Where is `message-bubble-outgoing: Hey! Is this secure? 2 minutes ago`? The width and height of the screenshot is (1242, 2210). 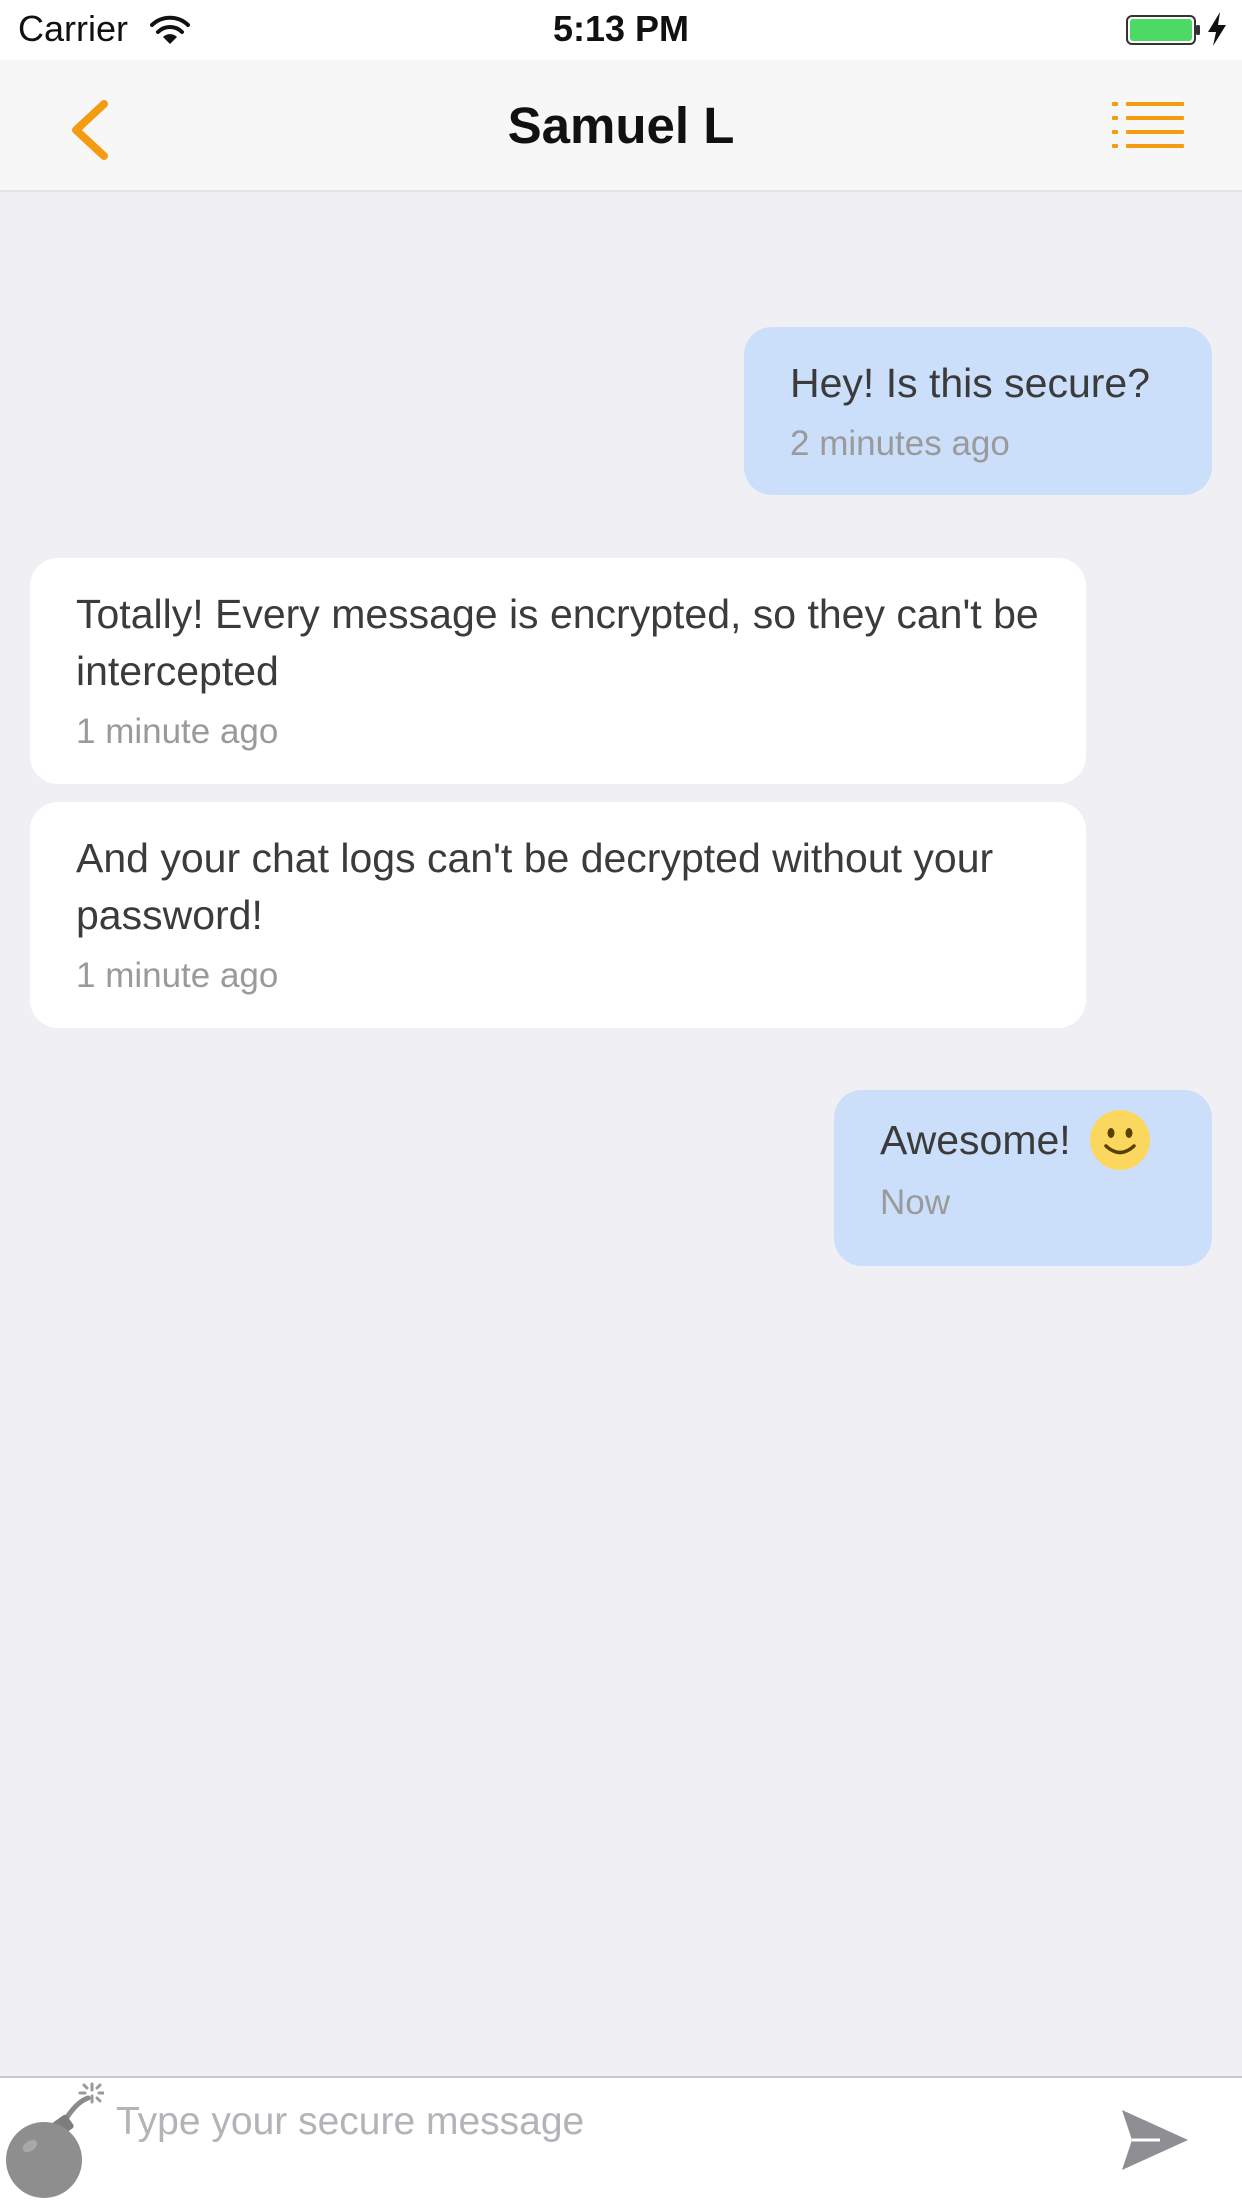 message-bubble-outgoing: Hey! Is this secure? 2 minutes ago is located at coordinates (978, 411).